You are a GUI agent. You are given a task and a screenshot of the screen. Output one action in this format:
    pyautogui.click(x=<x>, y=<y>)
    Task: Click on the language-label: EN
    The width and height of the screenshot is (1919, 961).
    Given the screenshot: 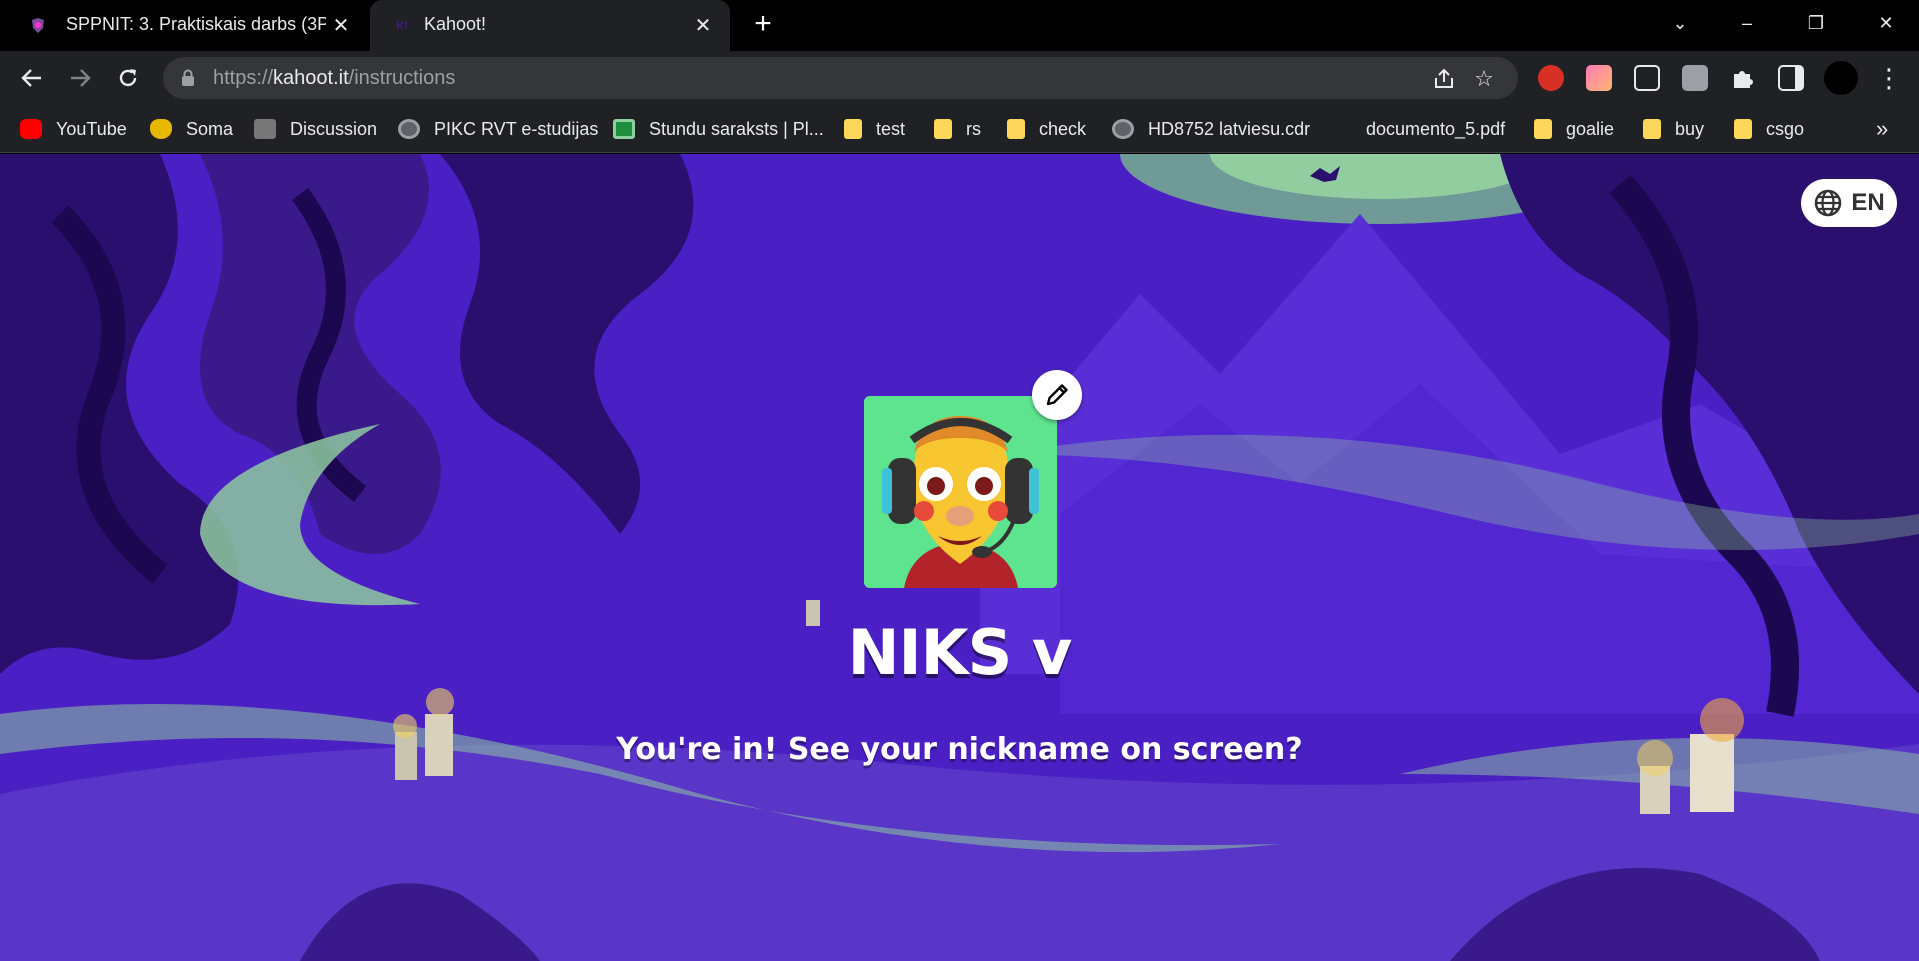 What is the action you would take?
    pyautogui.click(x=1868, y=202)
    